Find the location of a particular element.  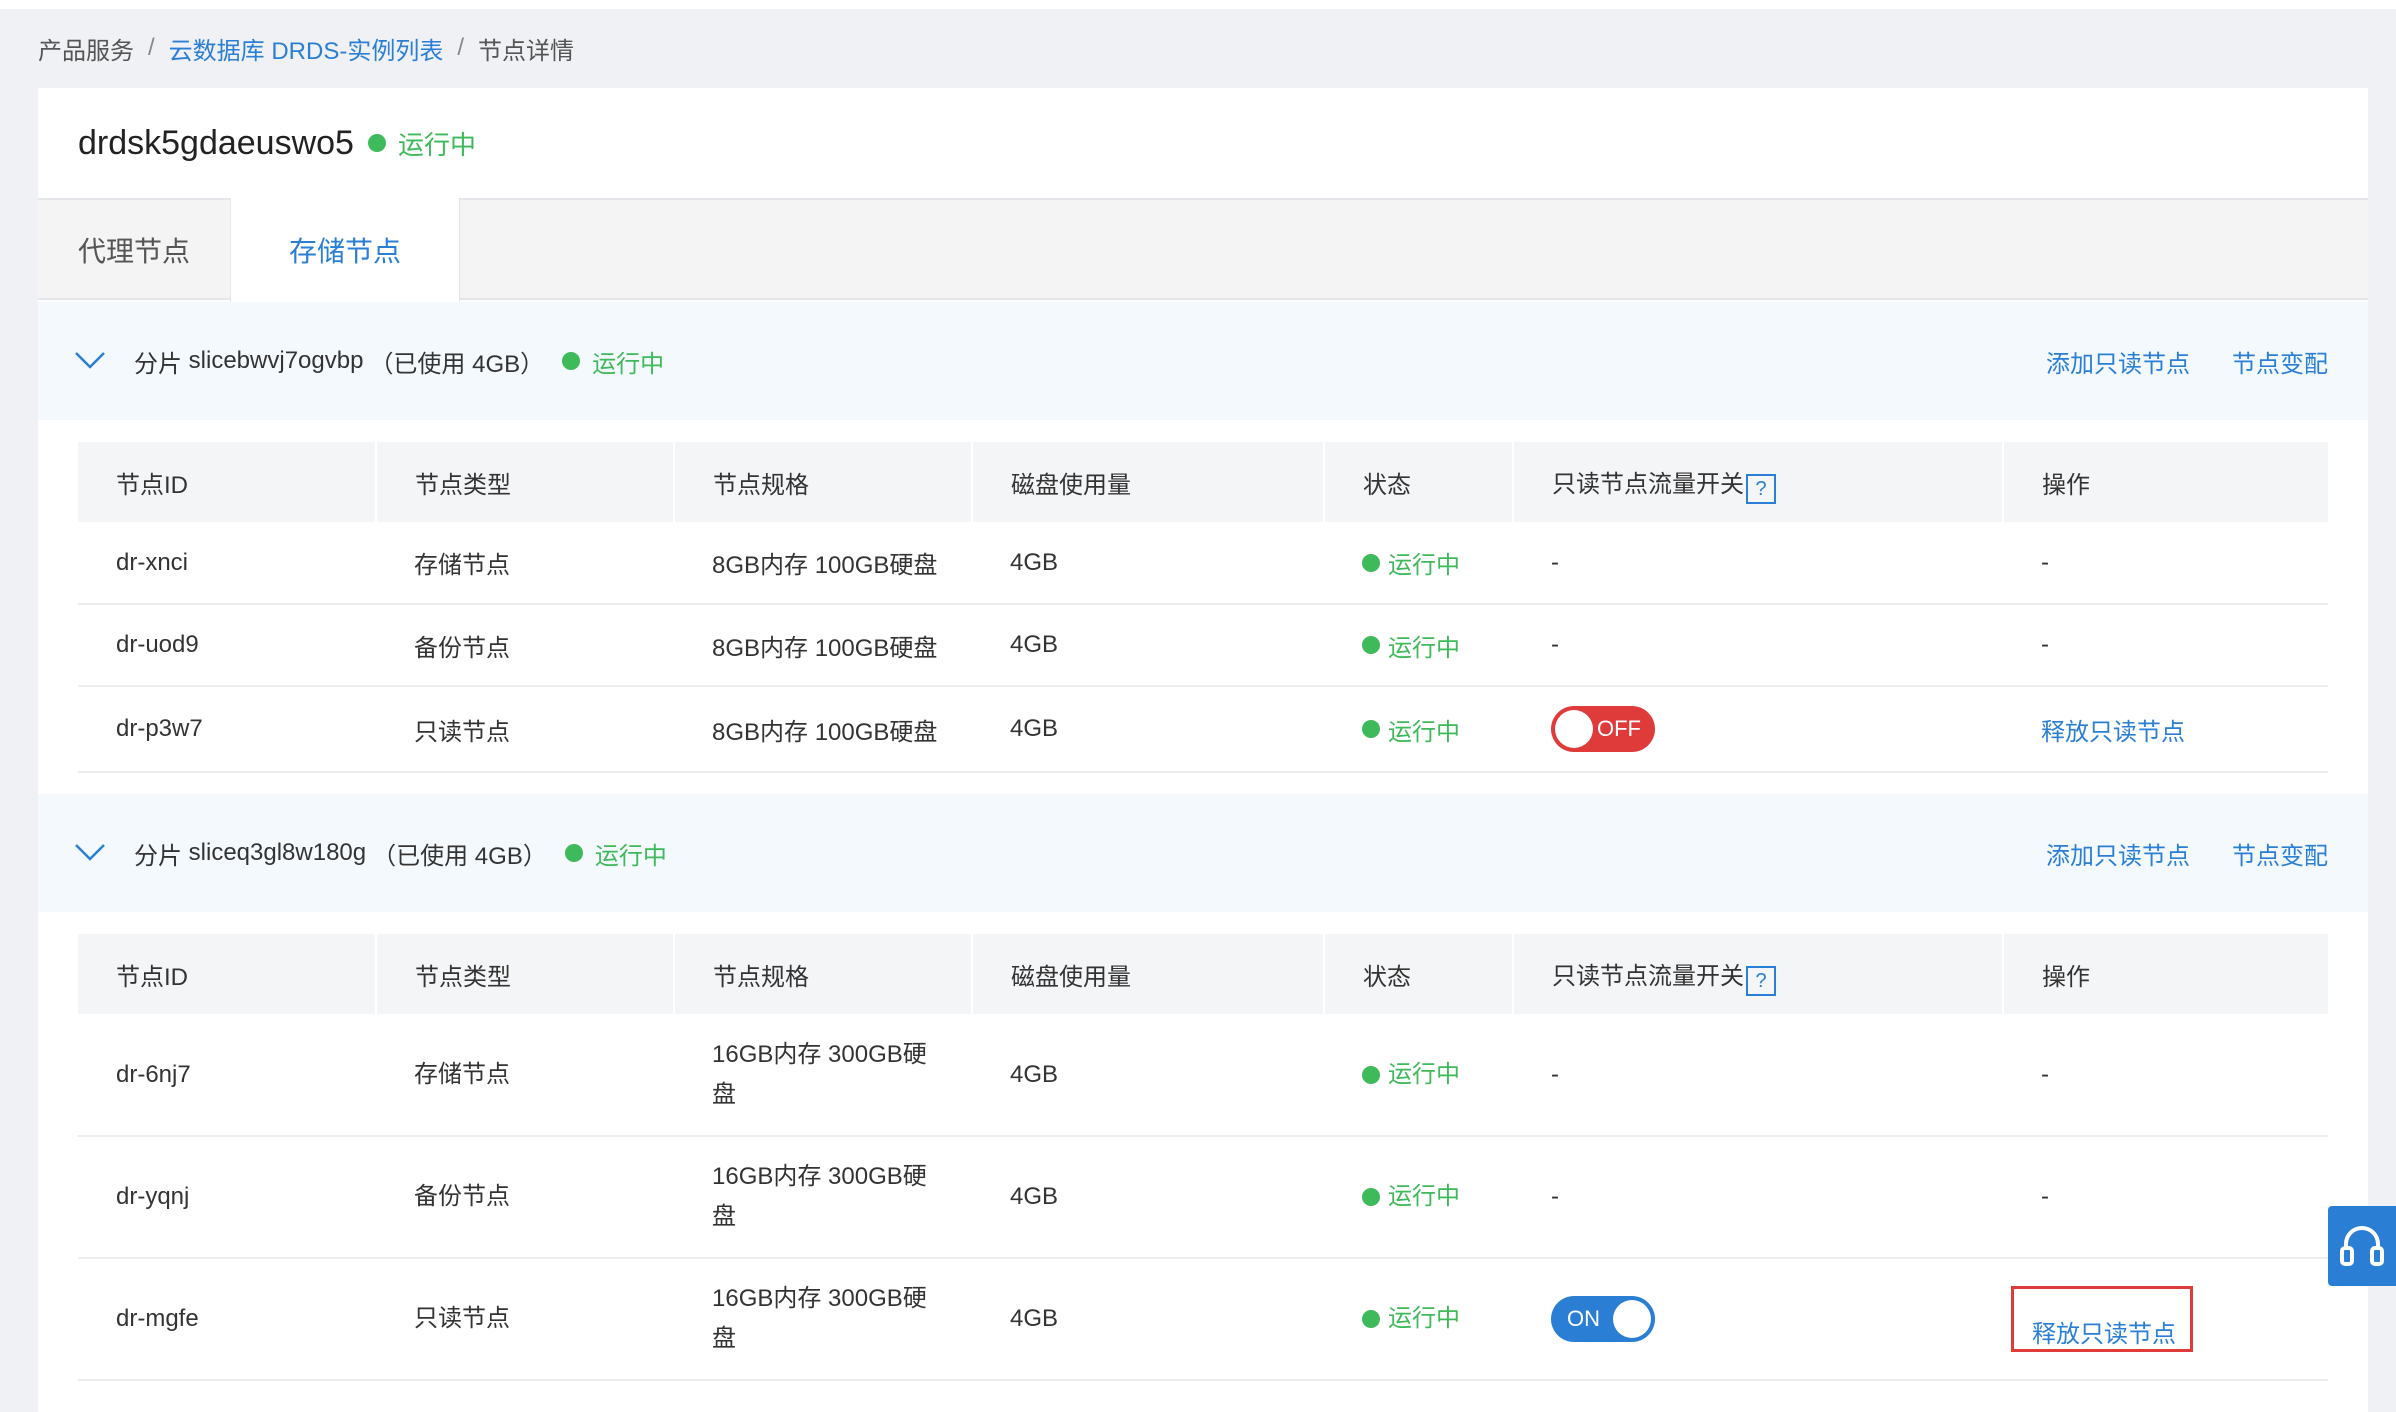

readonly-switch-cell: OFF is located at coordinates (1758, 729).